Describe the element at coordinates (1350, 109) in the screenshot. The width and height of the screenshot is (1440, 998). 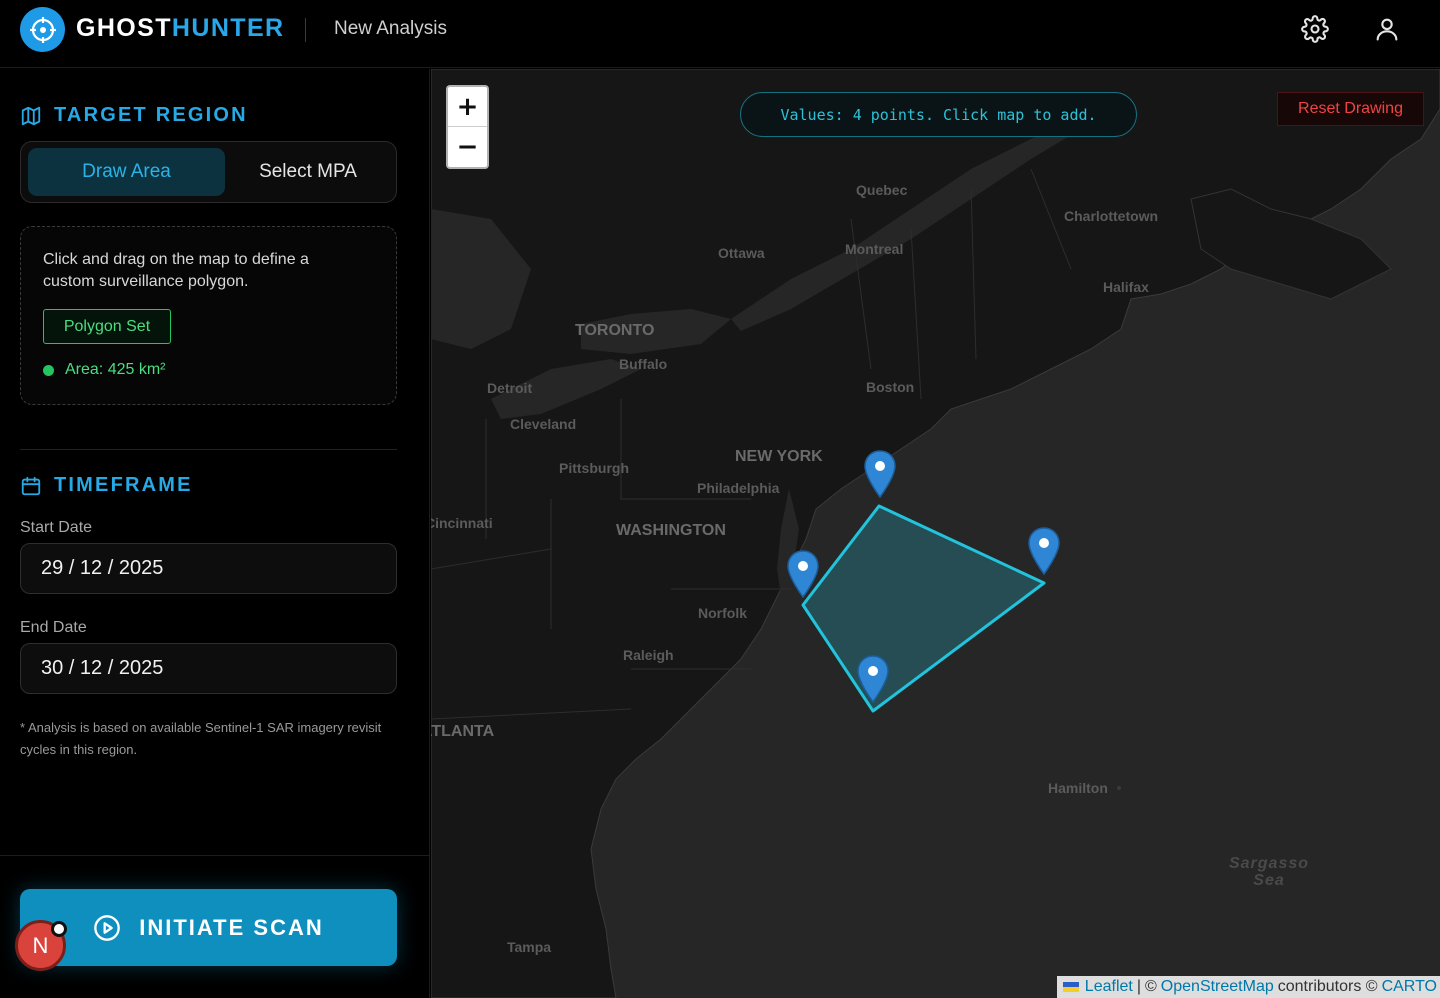
I see `reset-drawing-button: Reset Drawing` at that location.